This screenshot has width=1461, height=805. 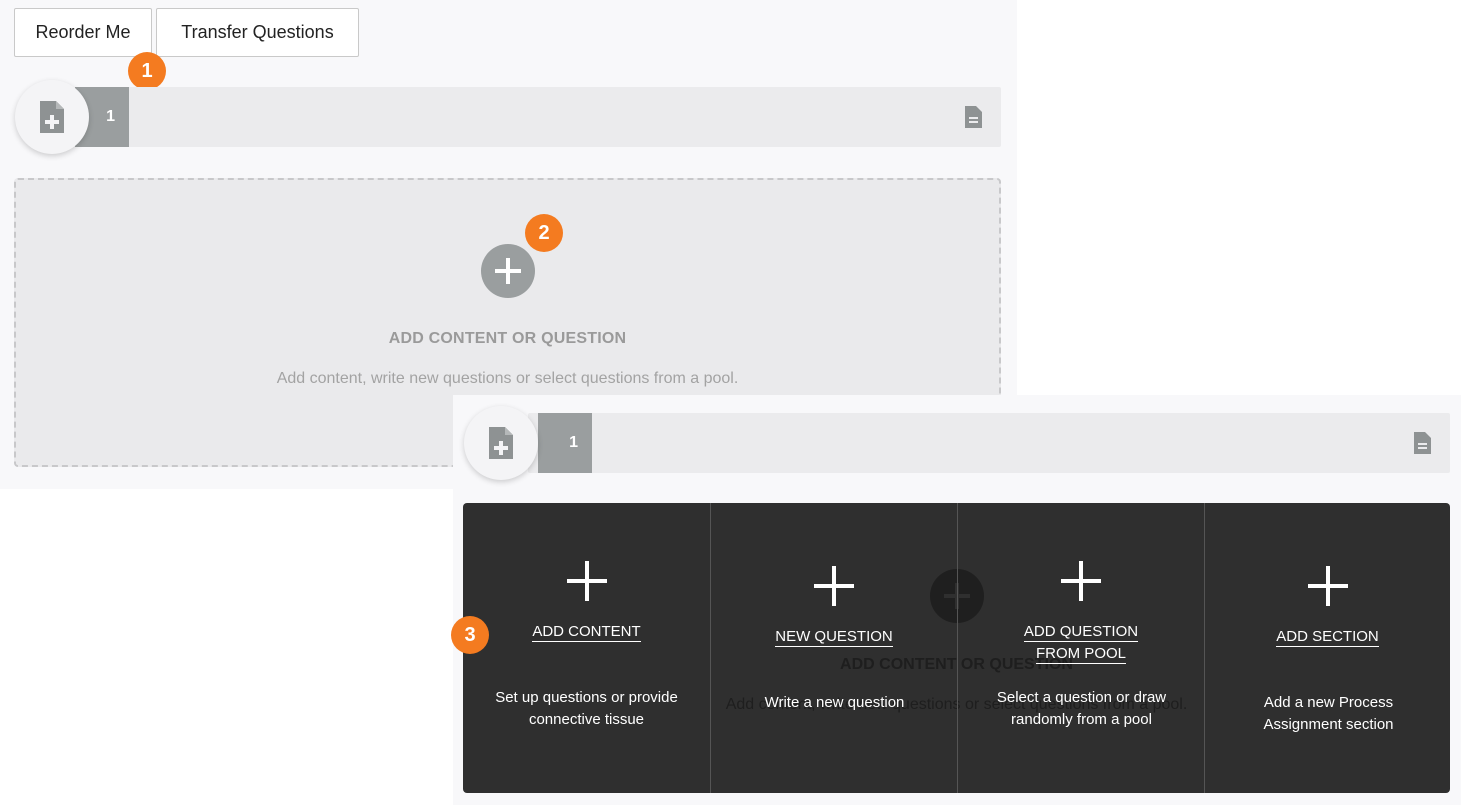 What do you see at coordinates (508, 271) in the screenshot?
I see `add-plus-circle-icon` at bounding box center [508, 271].